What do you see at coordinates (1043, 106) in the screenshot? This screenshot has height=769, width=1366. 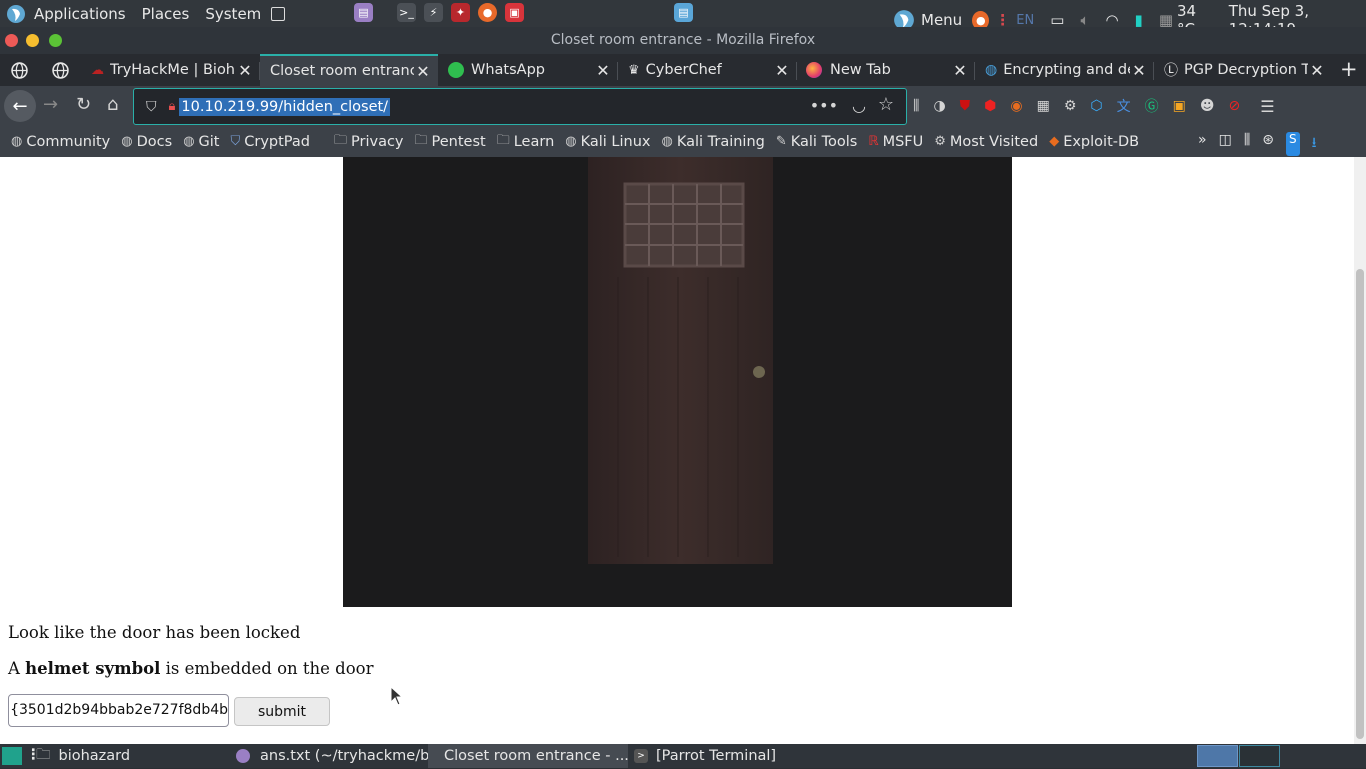 I see `extensions-grid-icon: ▦` at bounding box center [1043, 106].